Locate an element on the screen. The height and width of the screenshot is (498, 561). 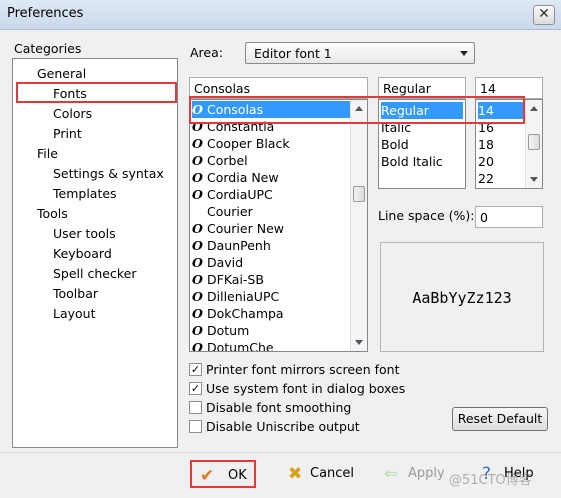
reset-default-button: Reset Default is located at coordinates (500, 419).